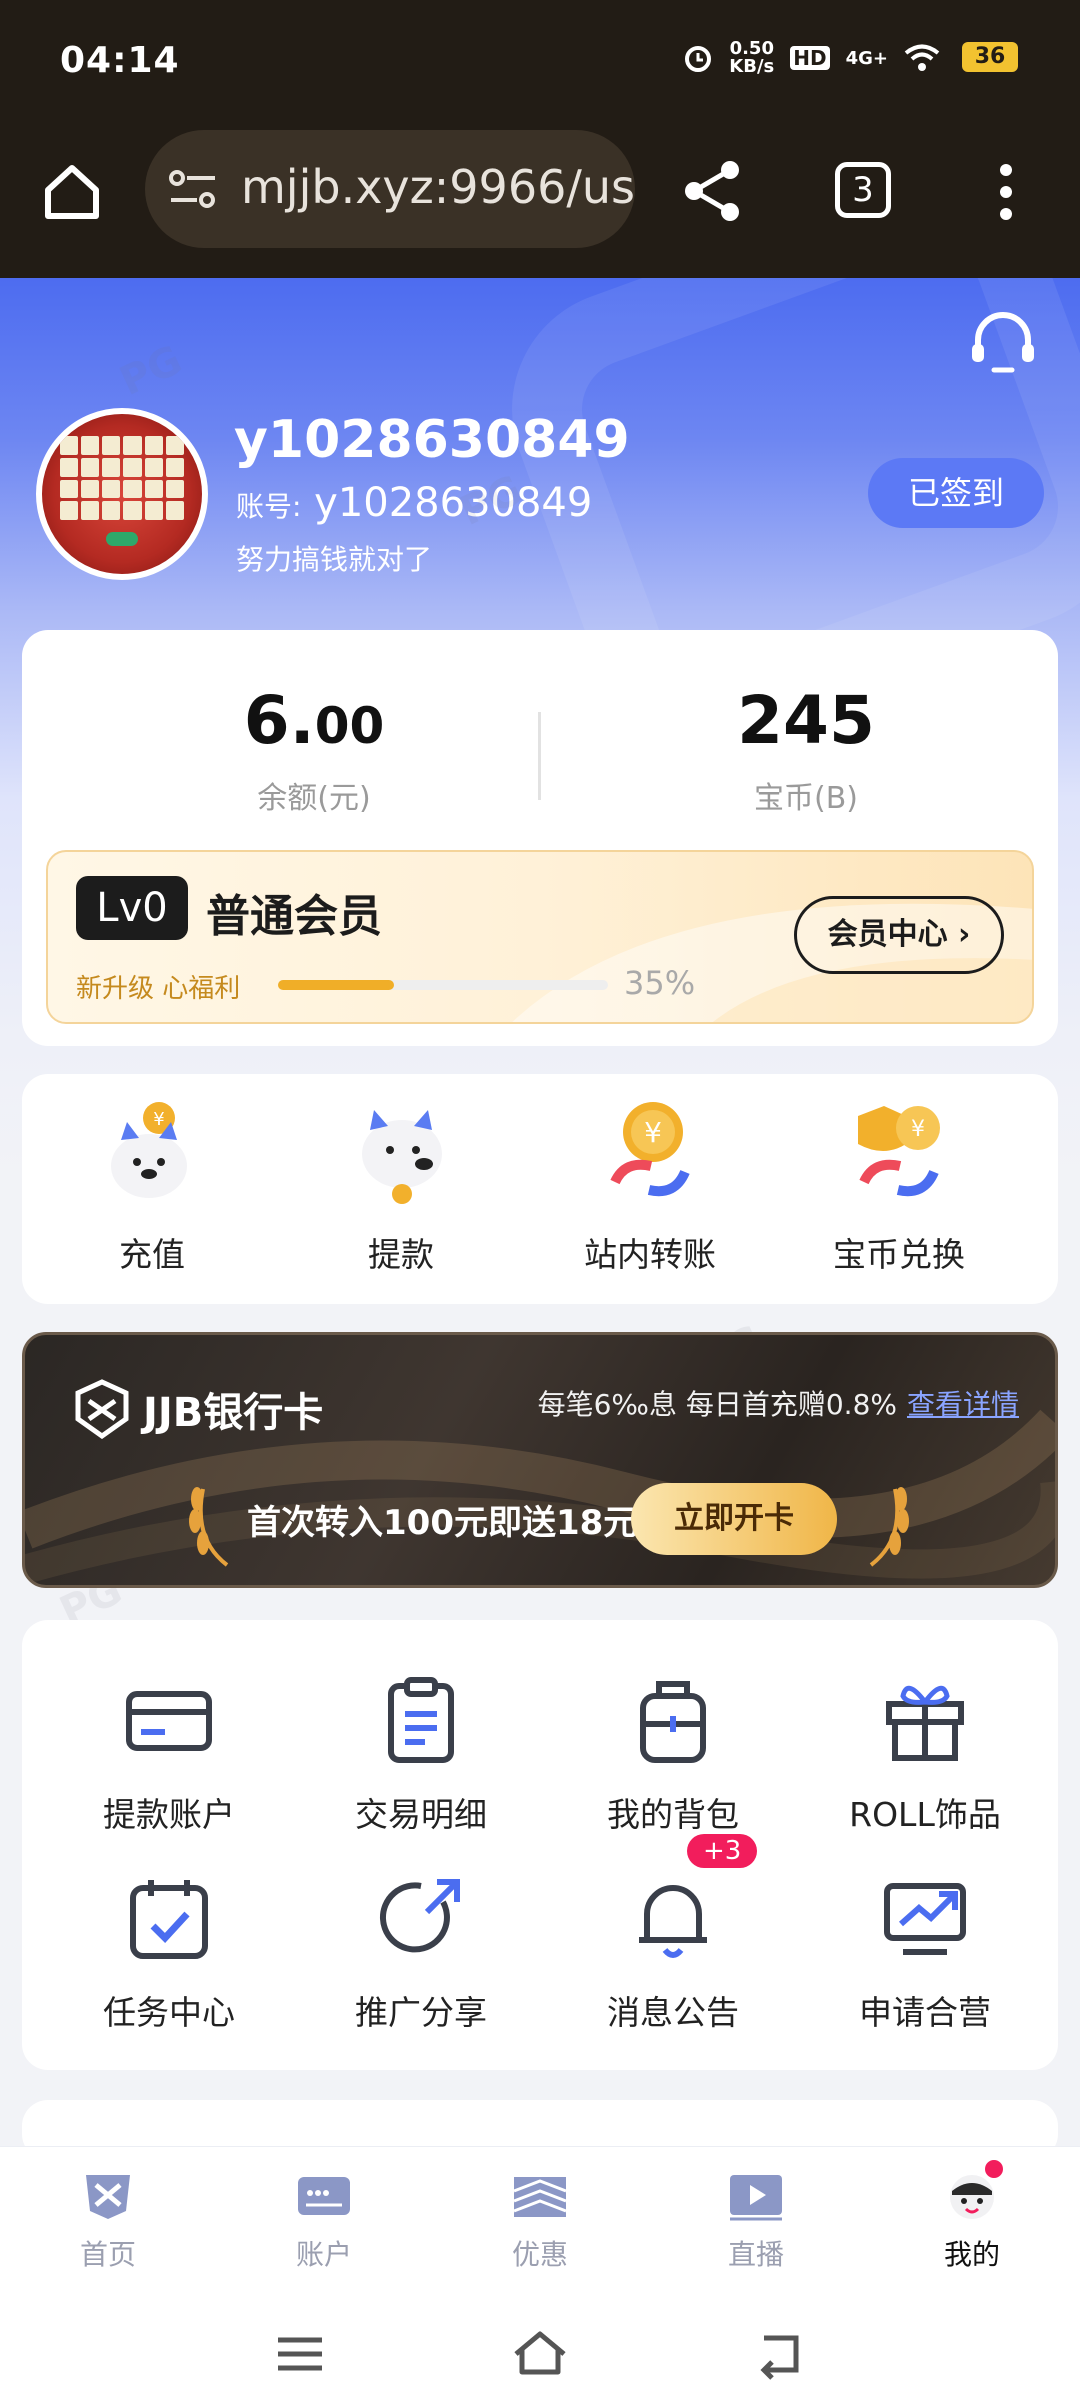 The image size is (1080, 2408). What do you see at coordinates (698, 59) in the screenshot?
I see `alarm-icon` at bounding box center [698, 59].